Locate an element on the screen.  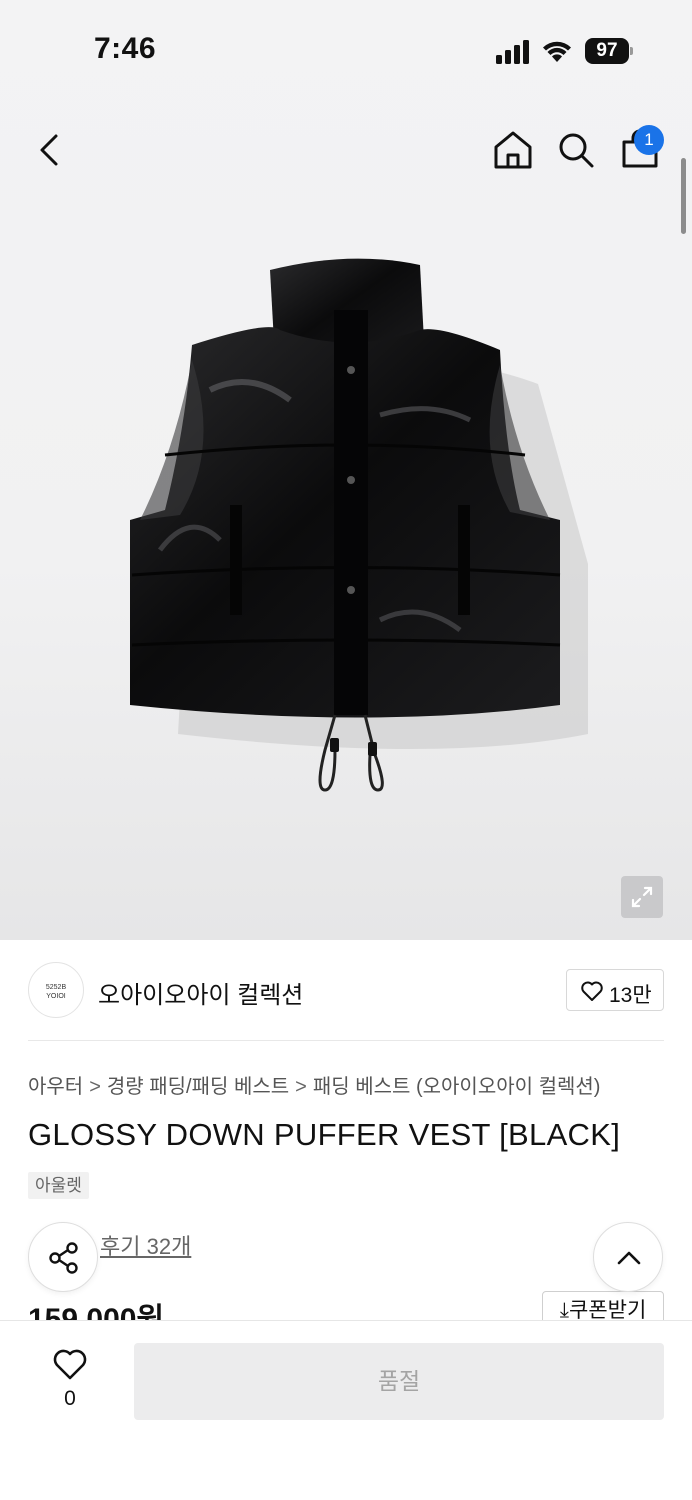
coupon-button-label: 쿠폰받기 is located at coordinates (608, 1309).